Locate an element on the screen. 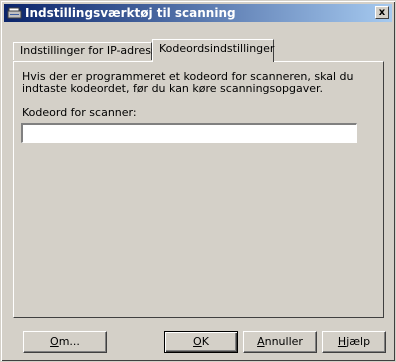 The width and height of the screenshot is (396, 362). tab-ip-settings: Indstillinger for IP-adresse is located at coordinates (88, 51).